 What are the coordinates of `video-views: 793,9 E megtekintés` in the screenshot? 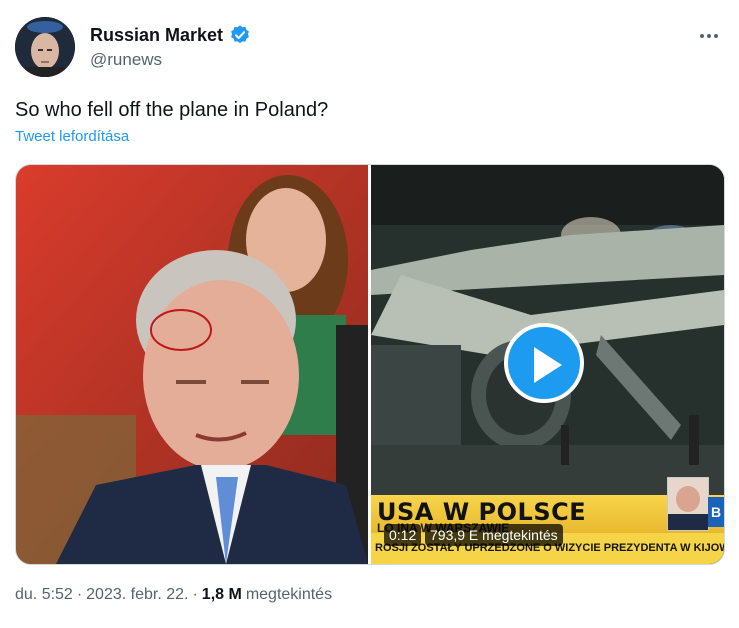 It's located at (494, 535).